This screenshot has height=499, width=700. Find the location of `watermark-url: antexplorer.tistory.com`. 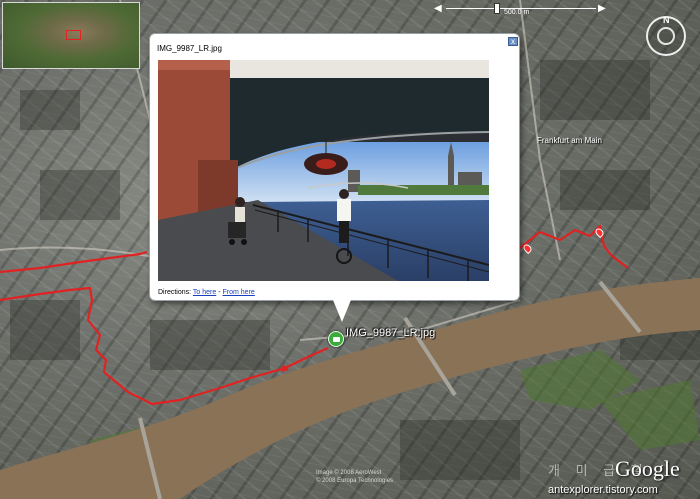

watermark-url: antexplorer.tistory.com is located at coordinates (603, 490).